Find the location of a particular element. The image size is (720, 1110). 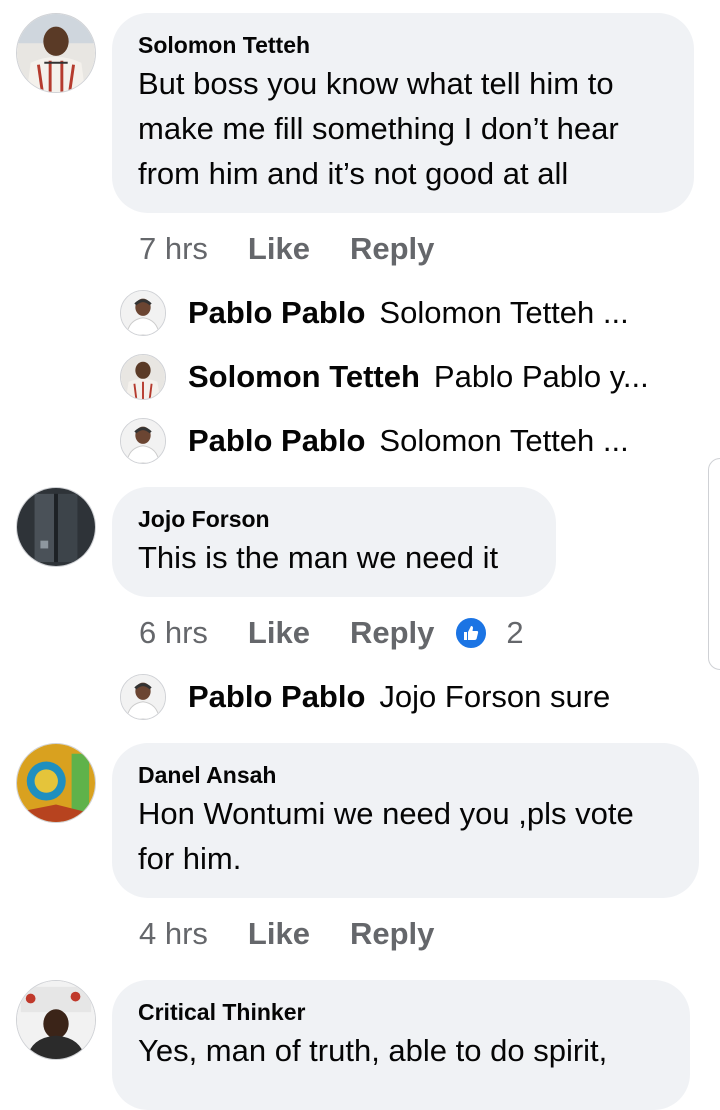

comment-timestamp: 4 hrs is located at coordinates (173, 934).